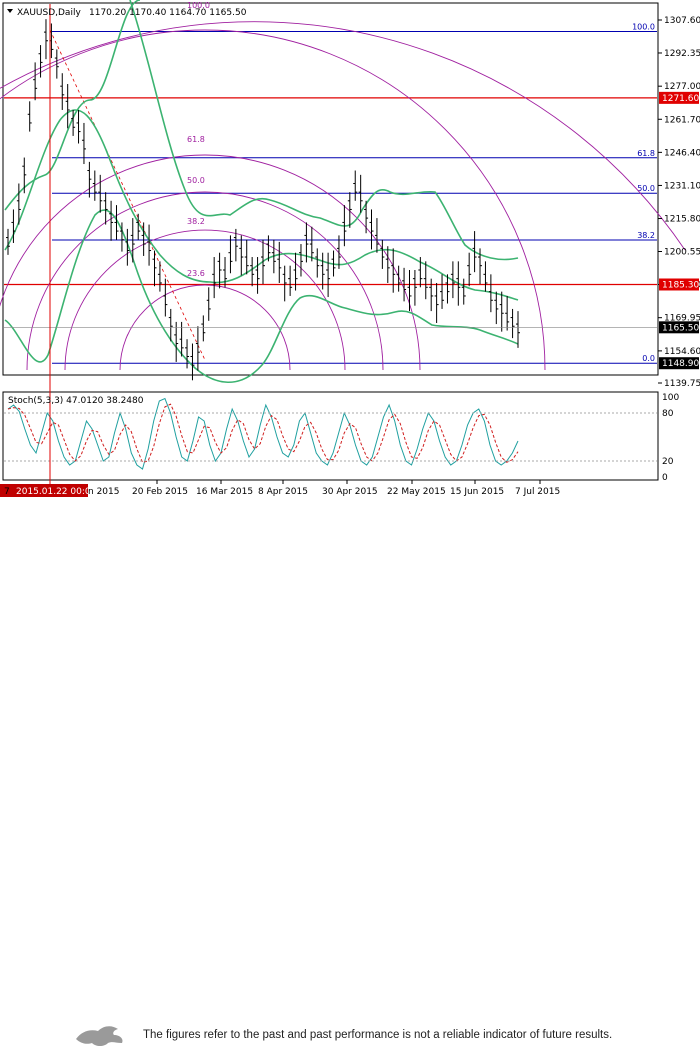 This screenshot has width=700, height=1051. What do you see at coordinates (646, 235) in the screenshot?
I see `fib-level-label: 38.2` at bounding box center [646, 235].